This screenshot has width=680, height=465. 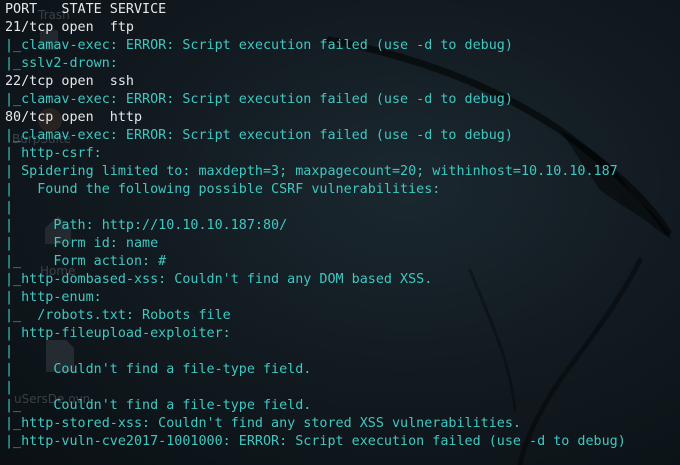 I want to click on output-line-port-22: 22/tcp open ssh, so click(x=69, y=81).